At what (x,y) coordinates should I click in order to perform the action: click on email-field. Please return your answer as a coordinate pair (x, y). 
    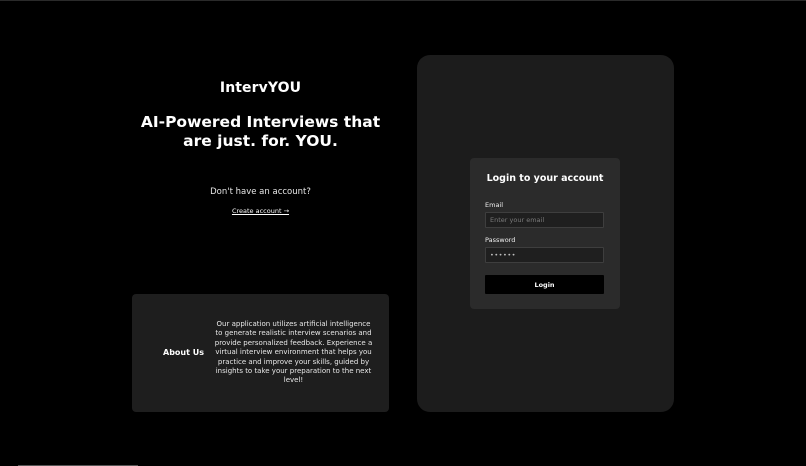
    Looking at the image, I should click on (544, 220).